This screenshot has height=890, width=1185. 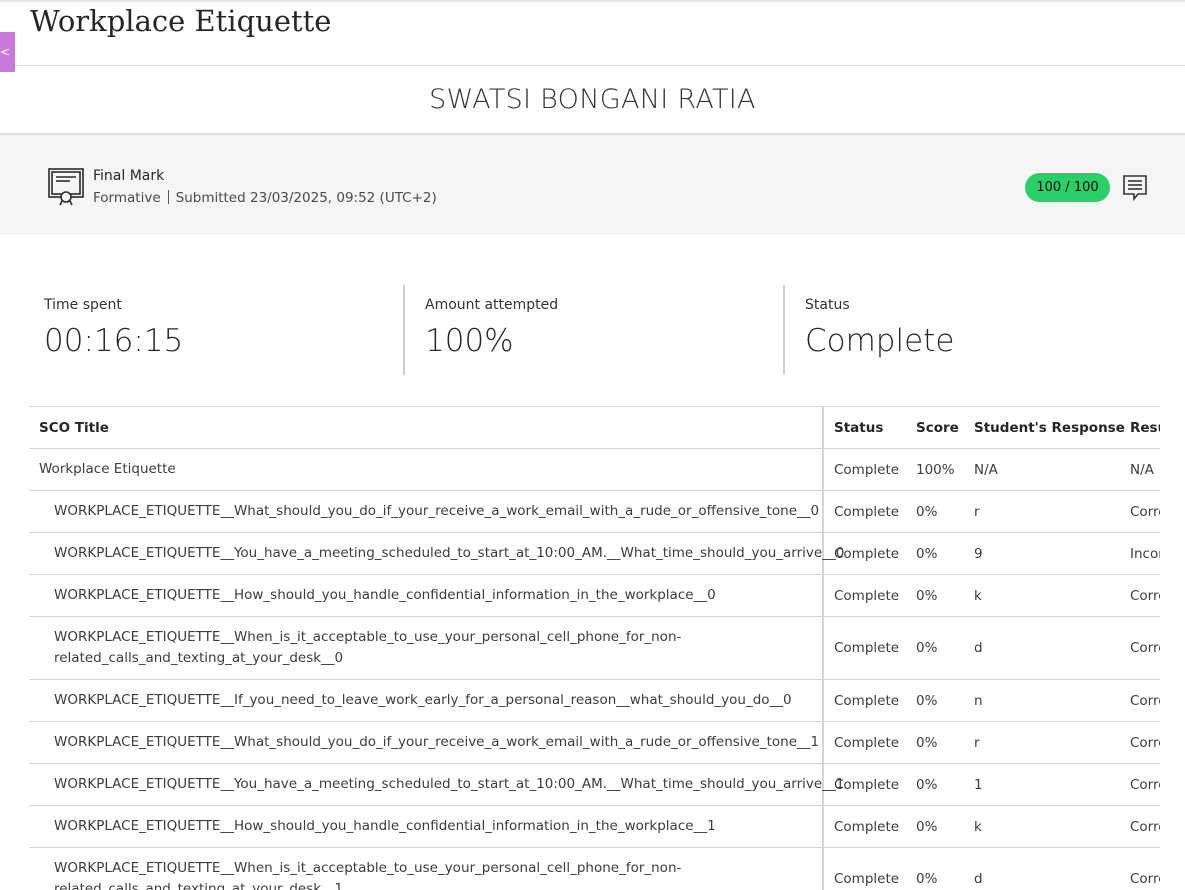 What do you see at coordinates (600, 65) in the screenshot?
I see `header-divider` at bounding box center [600, 65].